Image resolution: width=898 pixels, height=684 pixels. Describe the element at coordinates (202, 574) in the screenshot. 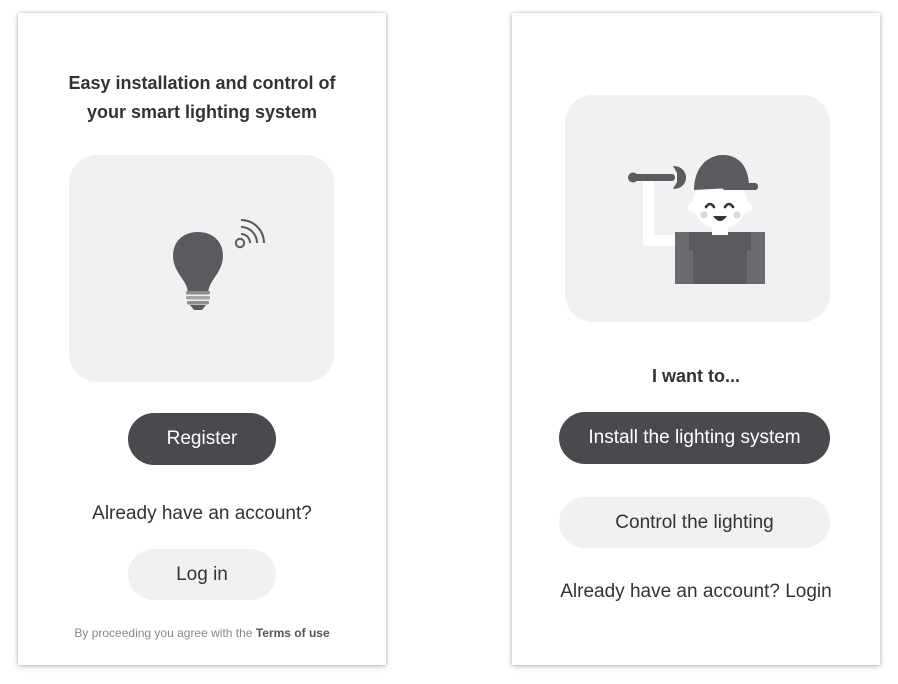

I see `login-button: Log in` at that location.